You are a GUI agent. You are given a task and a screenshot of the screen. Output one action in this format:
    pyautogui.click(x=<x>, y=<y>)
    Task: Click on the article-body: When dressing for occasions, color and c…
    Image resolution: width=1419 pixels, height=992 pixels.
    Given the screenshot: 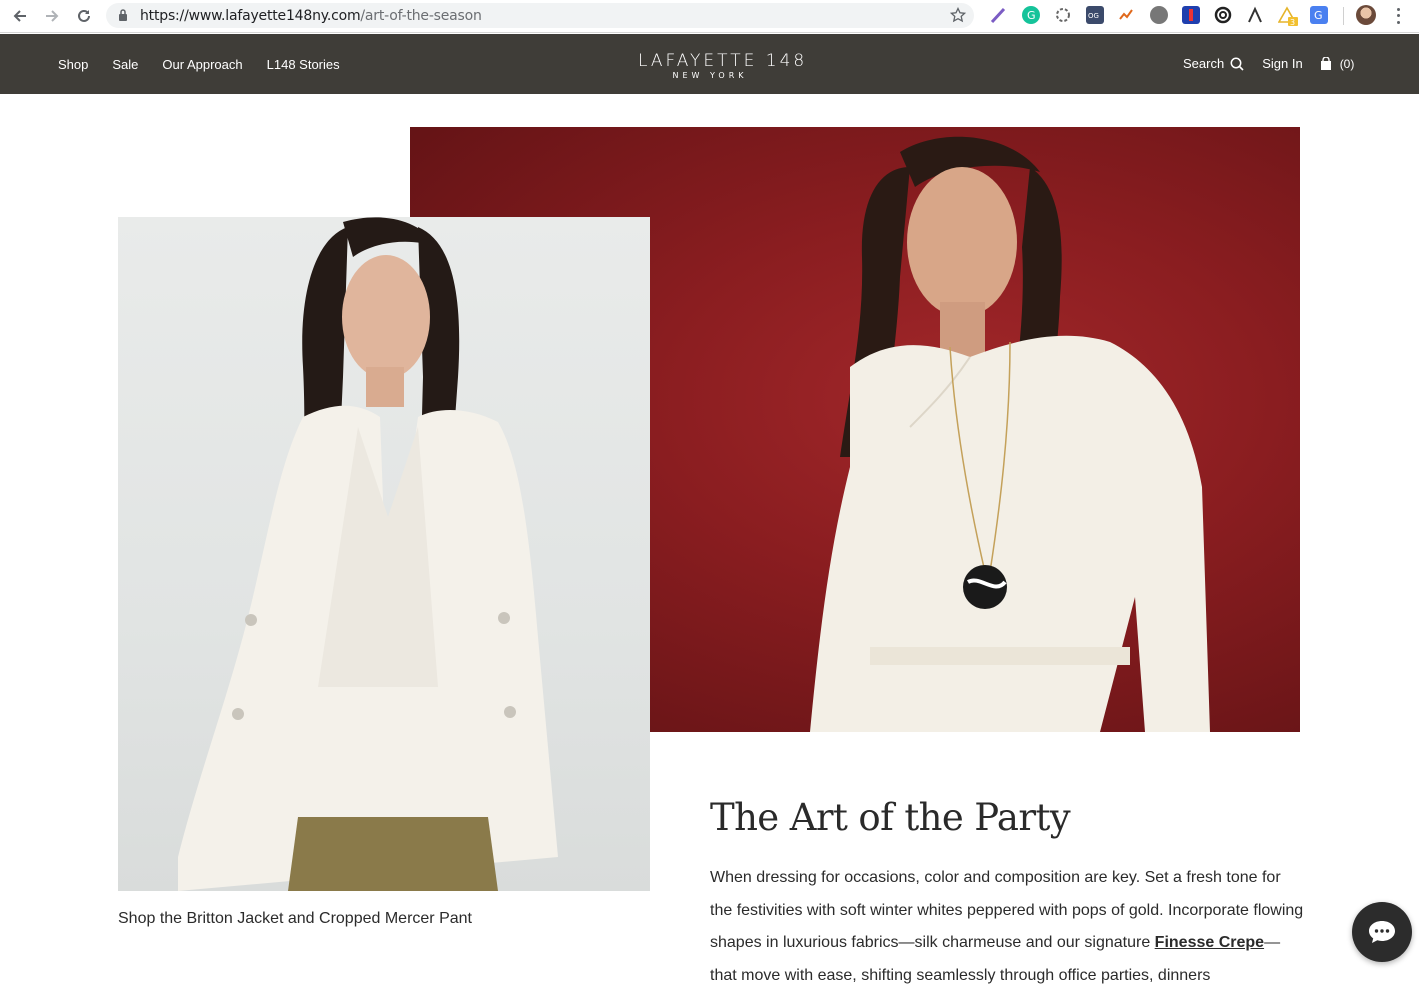 What is the action you would take?
    pyautogui.click(x=1008, y=927)
    